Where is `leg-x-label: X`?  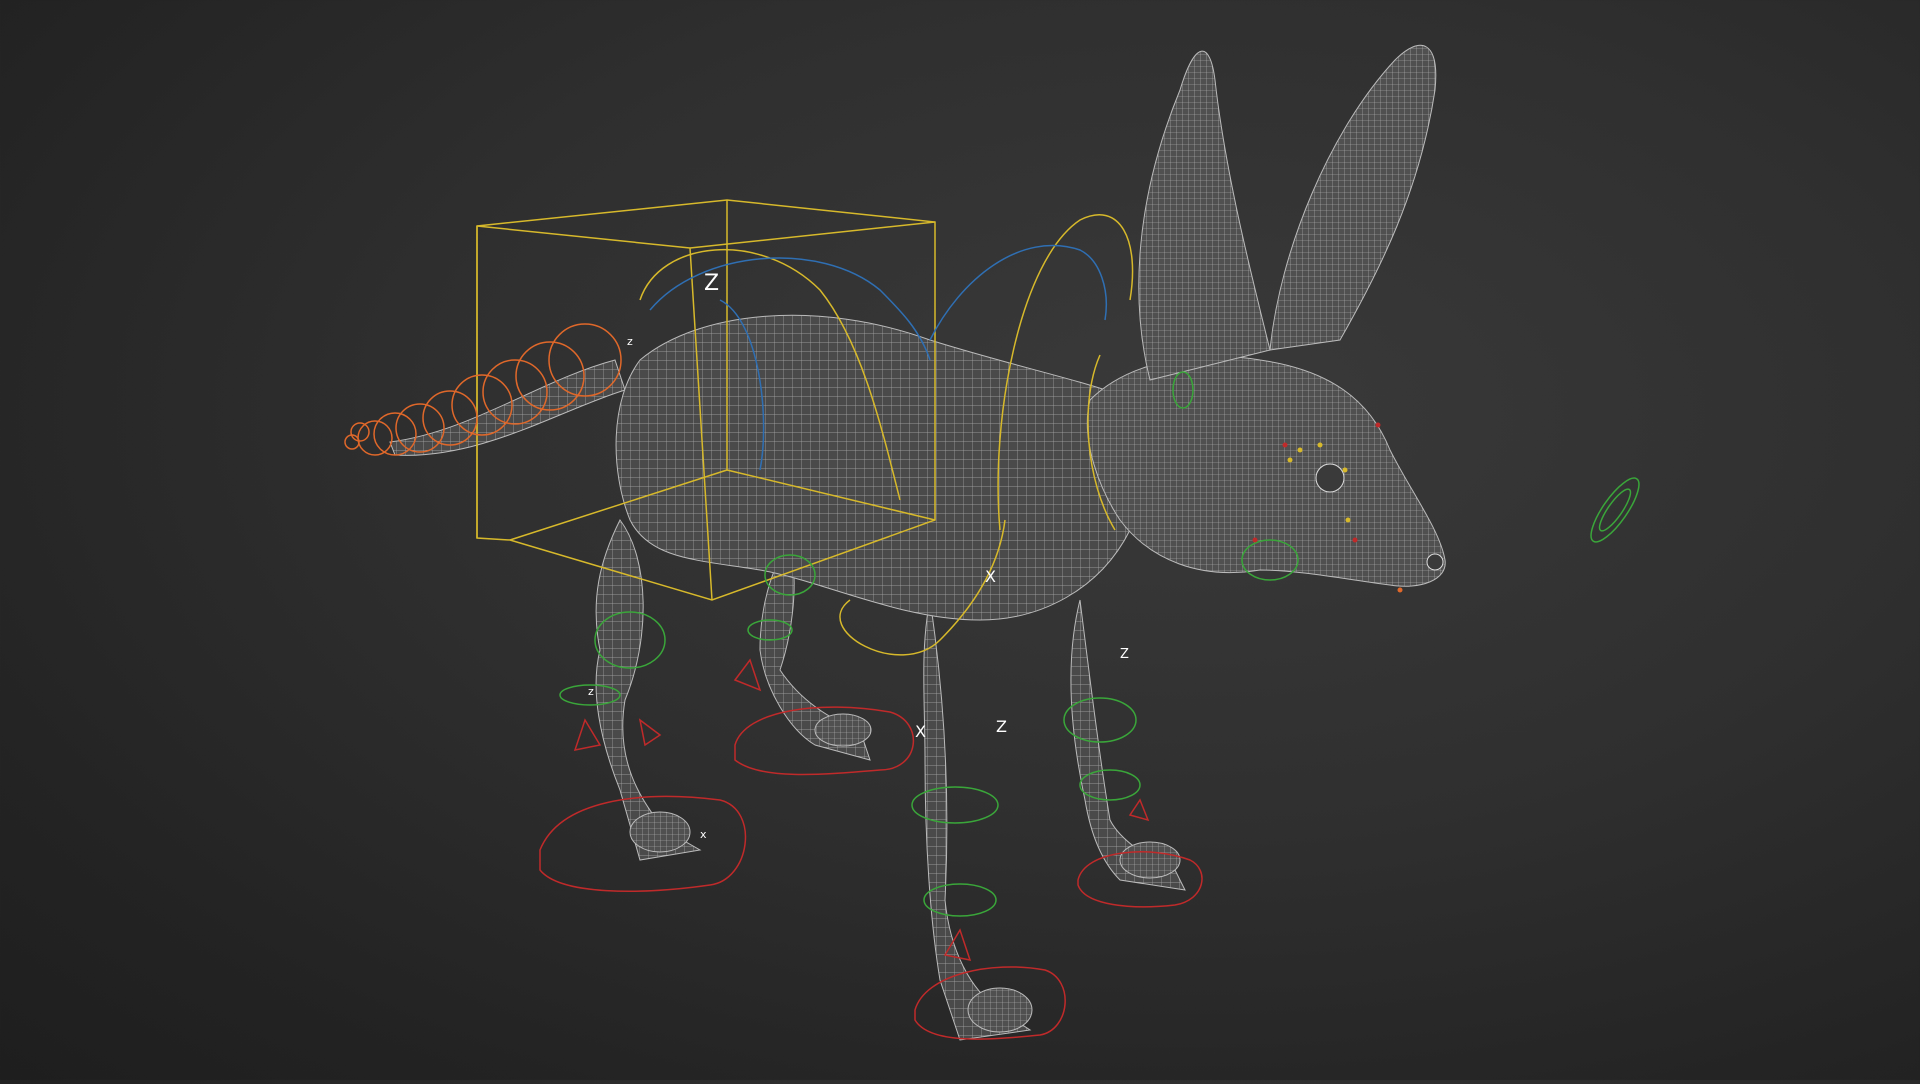 leg-x-label: X is located at coordinates (920, 731).